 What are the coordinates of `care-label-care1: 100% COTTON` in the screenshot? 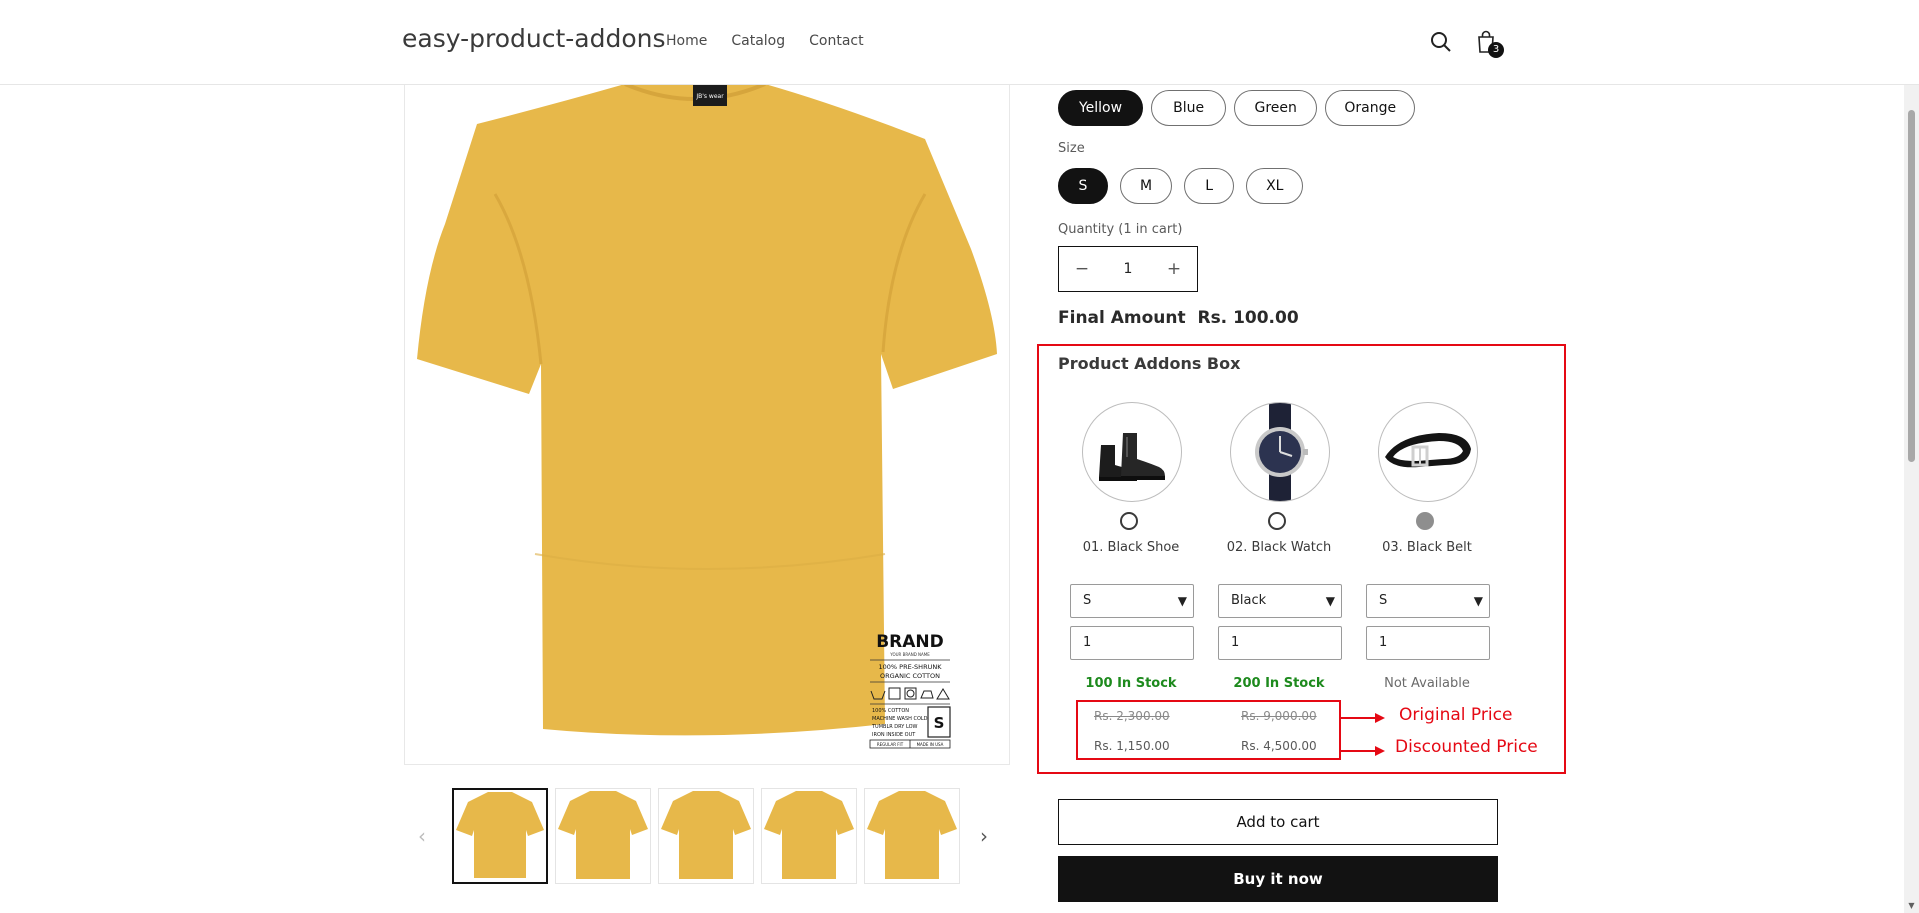 It's located at (890, 711).